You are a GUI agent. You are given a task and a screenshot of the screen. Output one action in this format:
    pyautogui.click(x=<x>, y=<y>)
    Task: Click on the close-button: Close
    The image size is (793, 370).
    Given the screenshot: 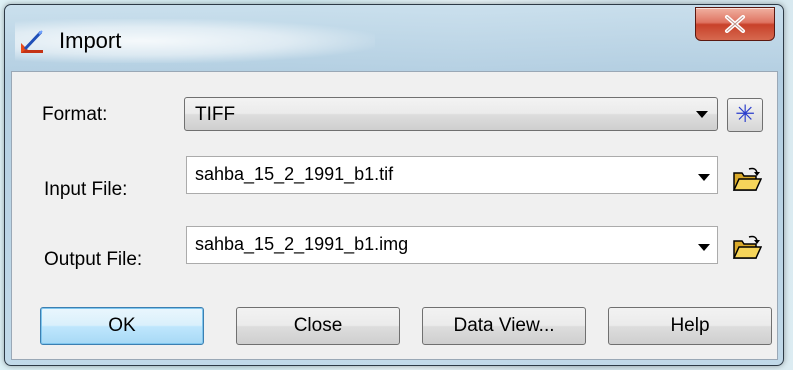 What is the action you would take?
    pyautogui.click(x=318, y=326)
    